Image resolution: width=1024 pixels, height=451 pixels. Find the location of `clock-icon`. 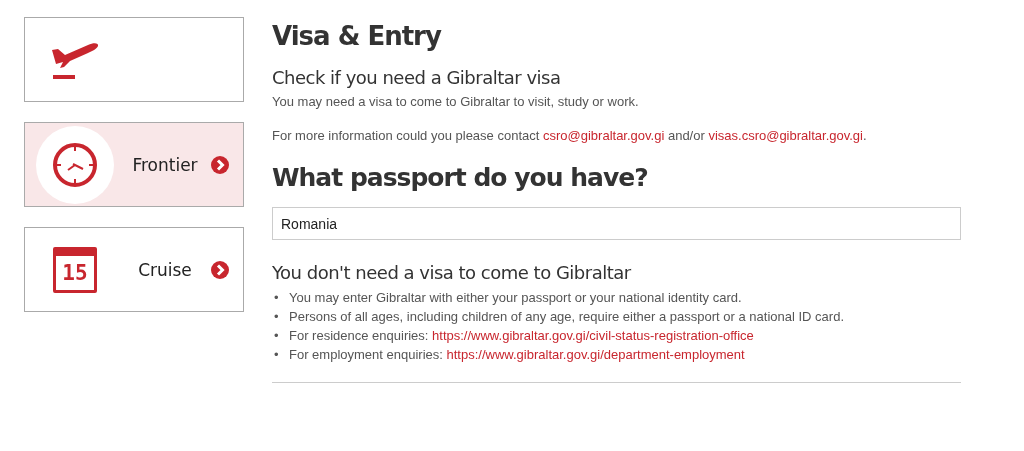

clock-icon is located at coordinates (75, 164).